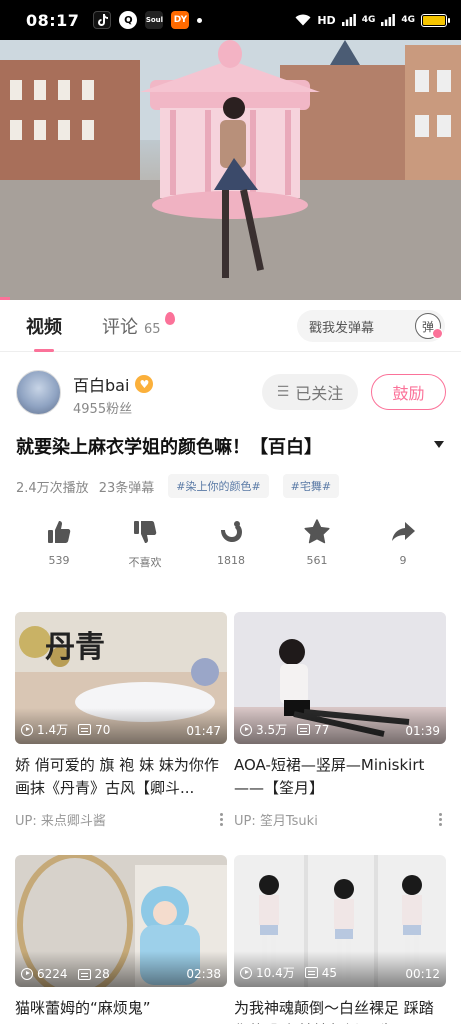 This screenshot has width=461, height=1024. I want to click on network-label: HD, so click(326, 20).